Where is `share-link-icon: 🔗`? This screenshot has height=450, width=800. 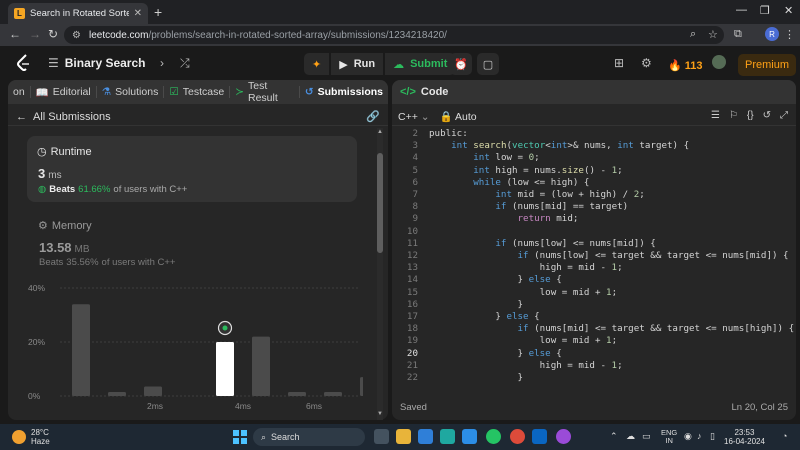
share-link-icon: 🔗 is located at coordinates (373, 116).